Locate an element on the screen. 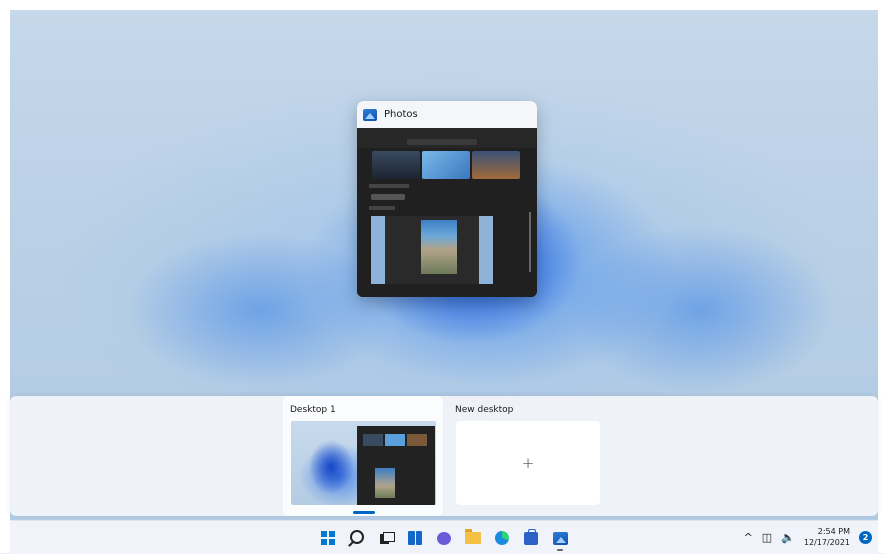 This screenshot has height=554, width=884. widgets-button is located at coordinates (415, 538).